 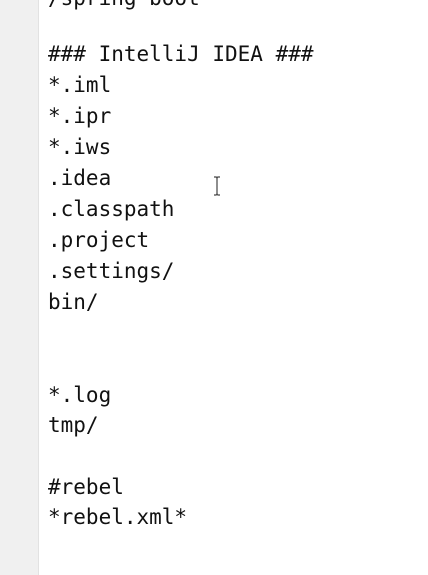 I want to click on code-line: bin/, so click(x=73, y=302).